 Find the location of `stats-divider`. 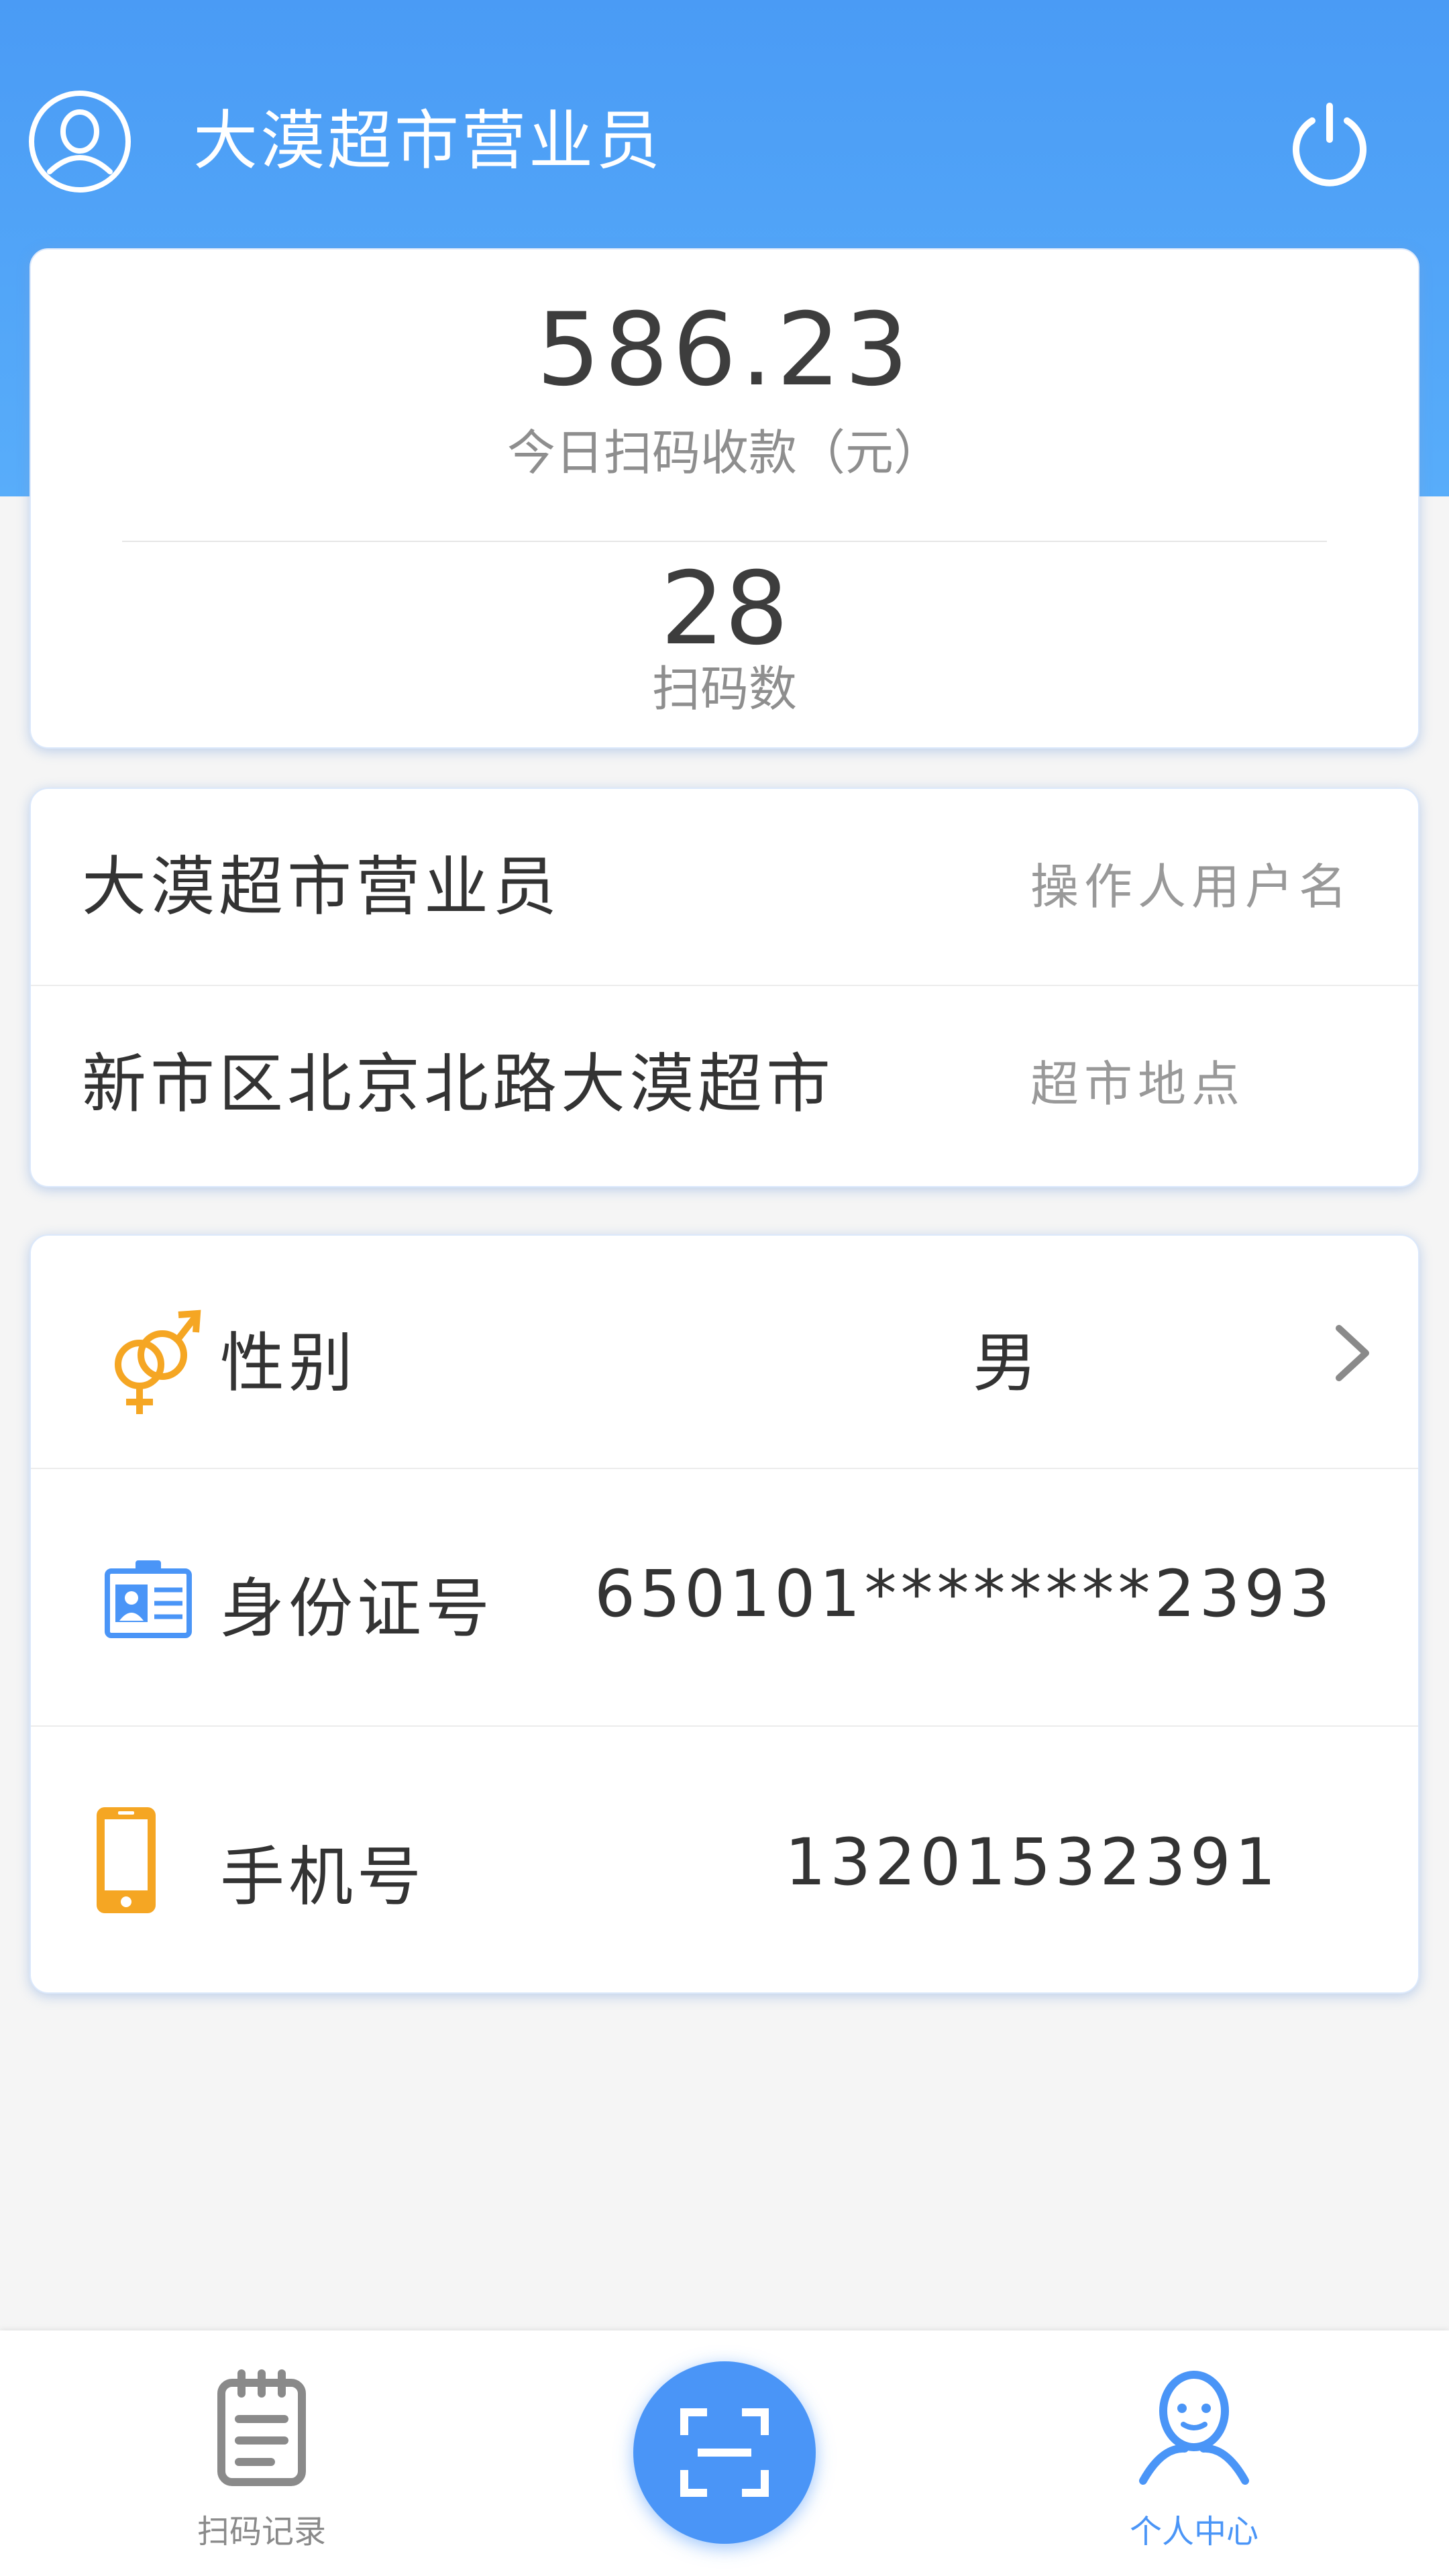

stats-divider is located at coordinates (724, 541).